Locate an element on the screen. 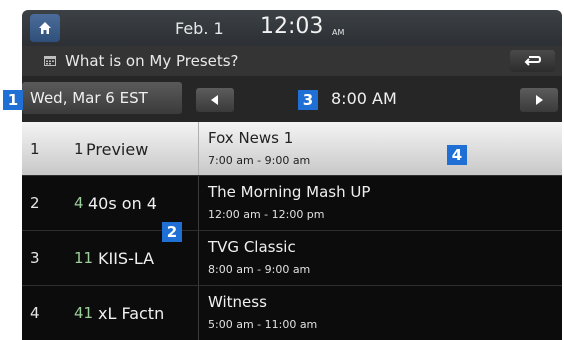 Image resolution: width=564 pixels, height=340 pixels. channel-name: KIIS-LA is located at coordinates (126, 258).